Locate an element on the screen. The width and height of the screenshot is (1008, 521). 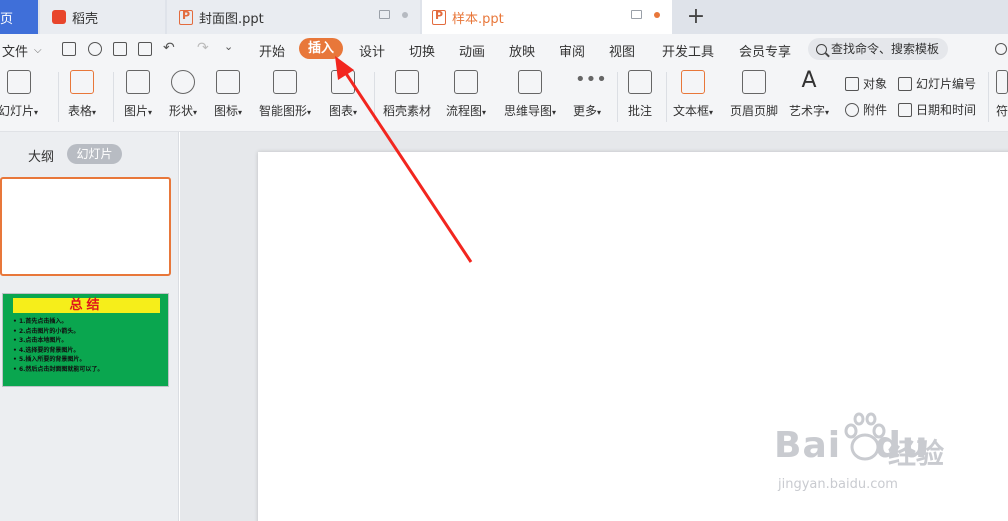
tab-home: 页 is located at coordinates (19, 17).